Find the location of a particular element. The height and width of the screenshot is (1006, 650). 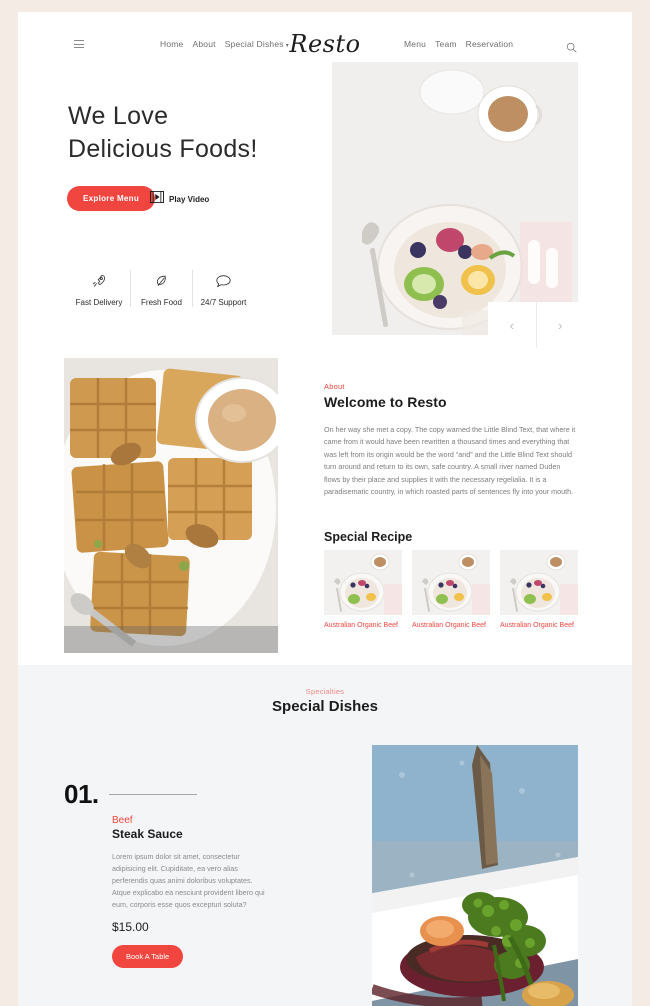

feature-fast-delivery: Fast Delivery is located at coordinates (99, 288).